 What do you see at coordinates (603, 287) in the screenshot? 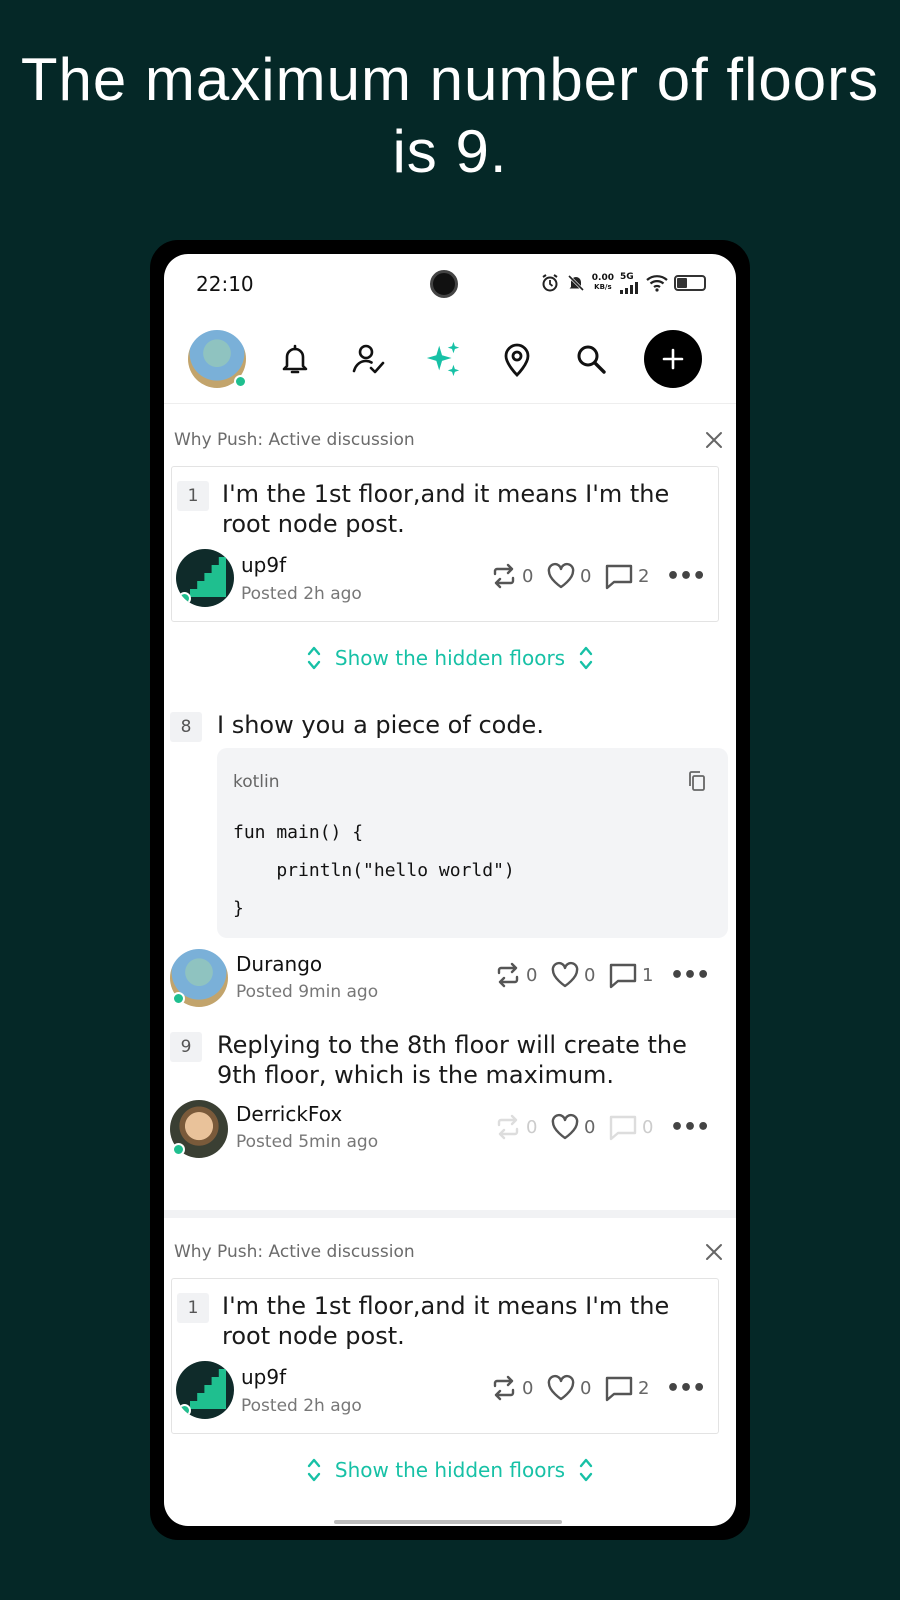
I see `net-speed-unit: KB/s` at bounding box center [603, 287].